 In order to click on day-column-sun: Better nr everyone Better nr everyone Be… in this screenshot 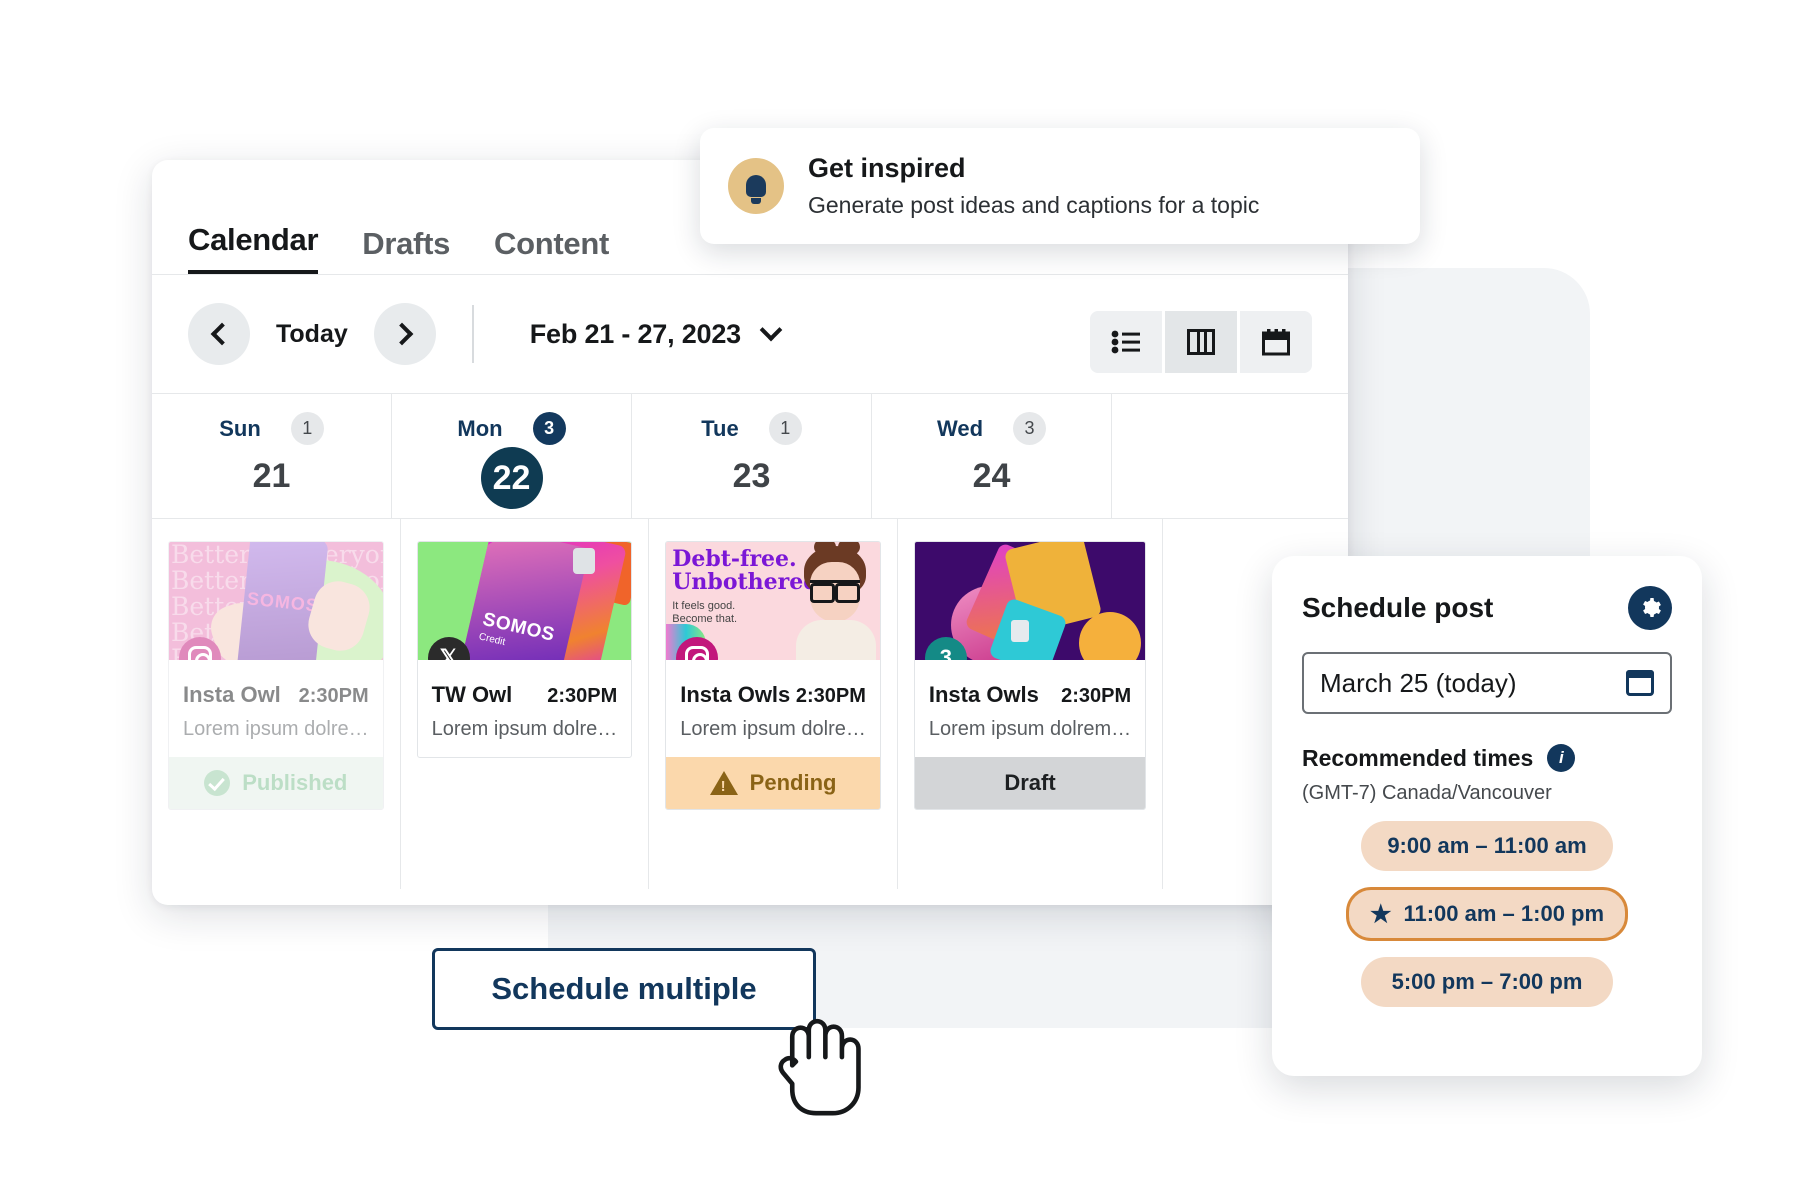, I will do `click(276, 704)`.